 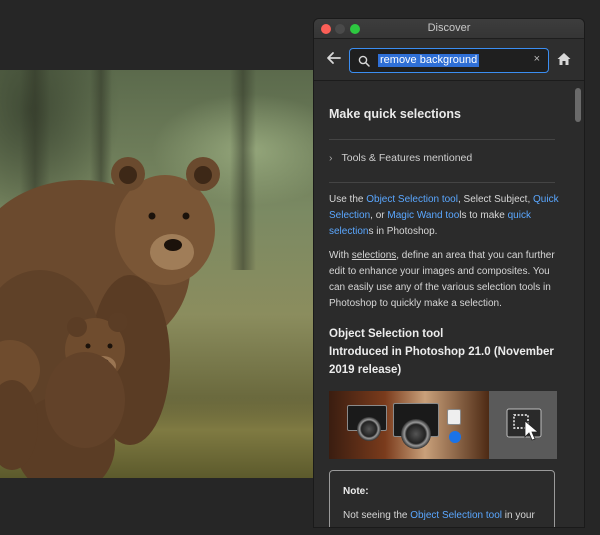 What do you see at coordinates (564, 59) in the screenshot?
I see `home-icon` at bounding box center [564, 59].